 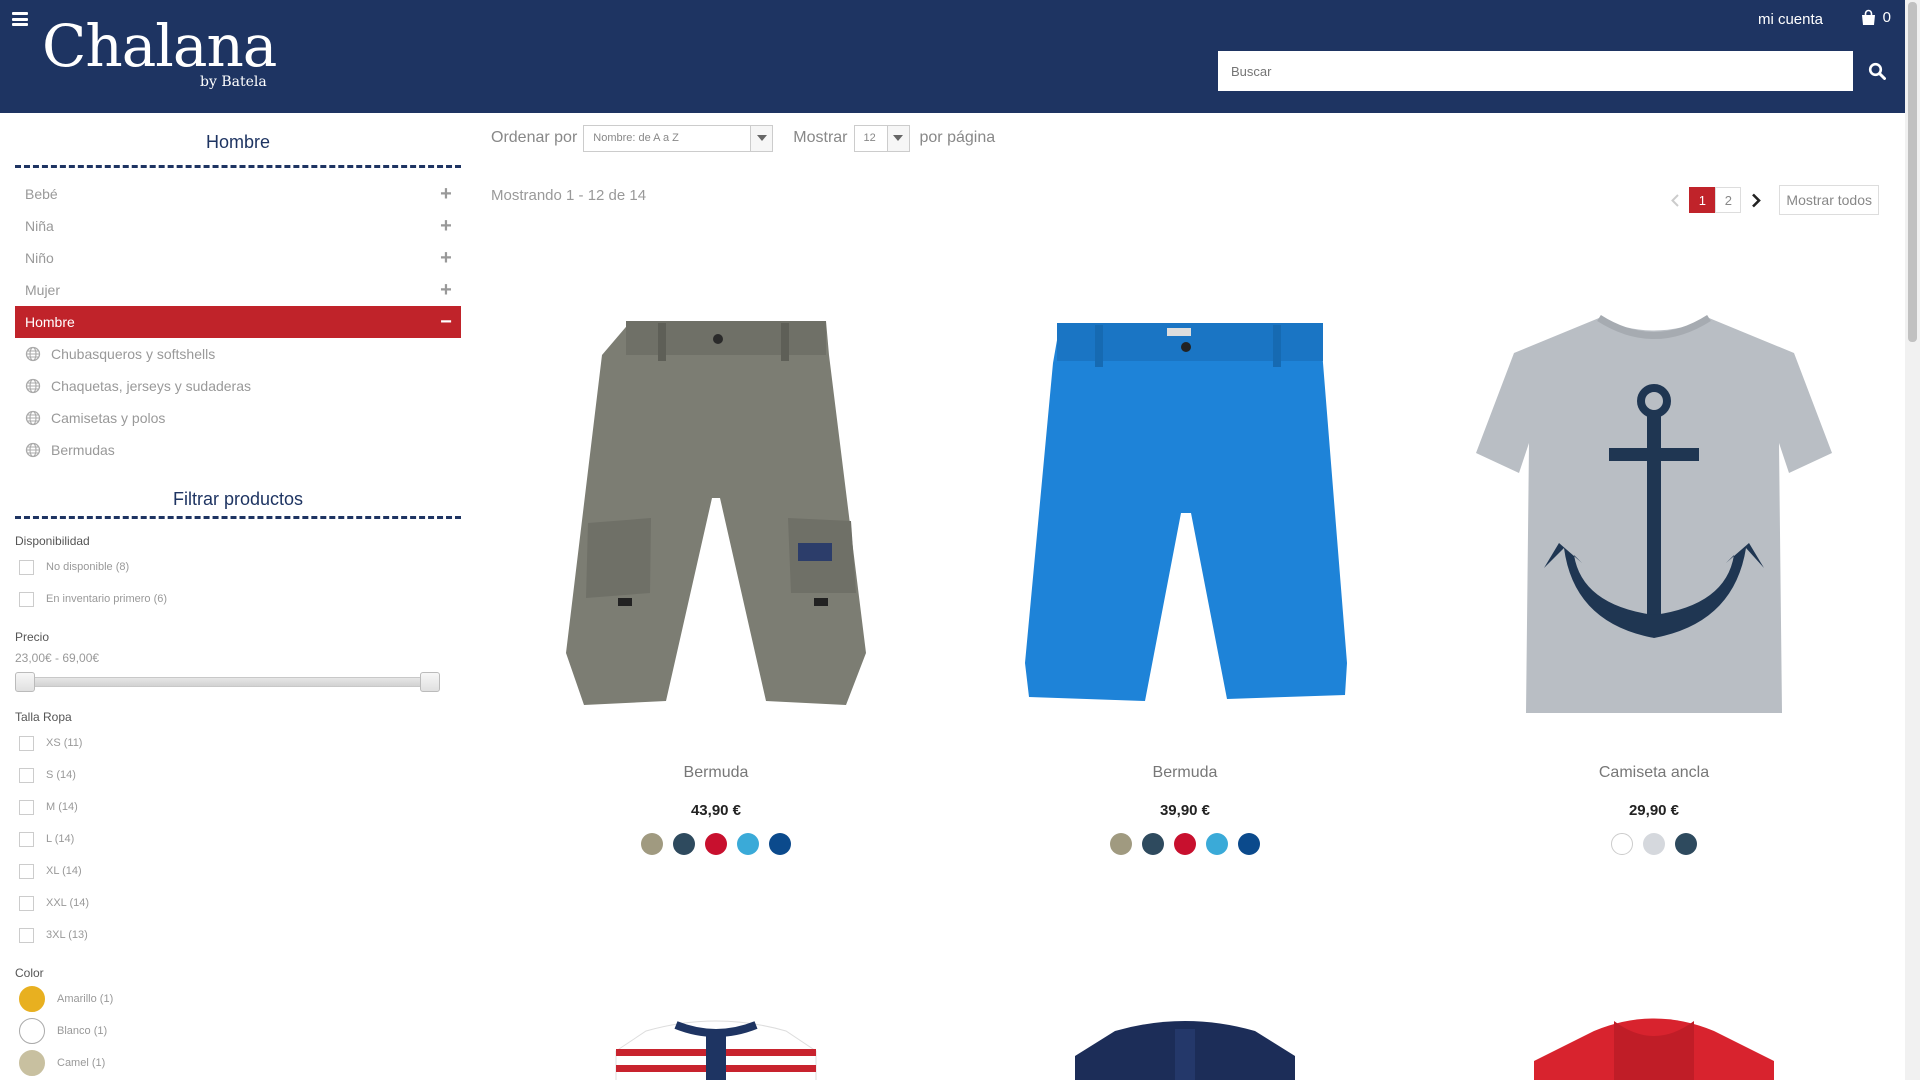 What do you see at coordinates (1875, 17) in the screenshot?
I see `cart-button: 0` at bounding box center [1875, 17].